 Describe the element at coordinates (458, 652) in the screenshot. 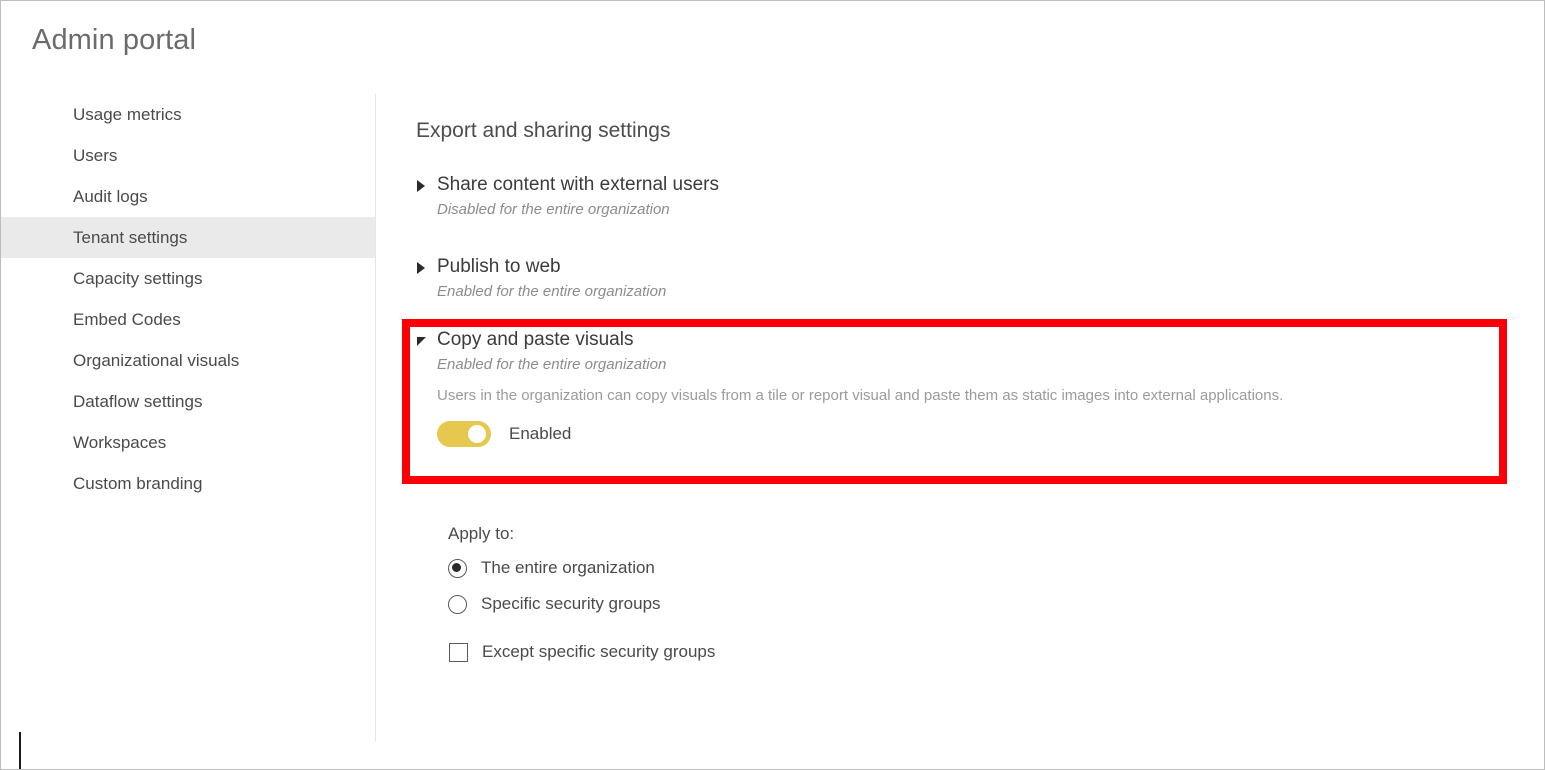

I see `checkbox-icon-unchecked` at that location.